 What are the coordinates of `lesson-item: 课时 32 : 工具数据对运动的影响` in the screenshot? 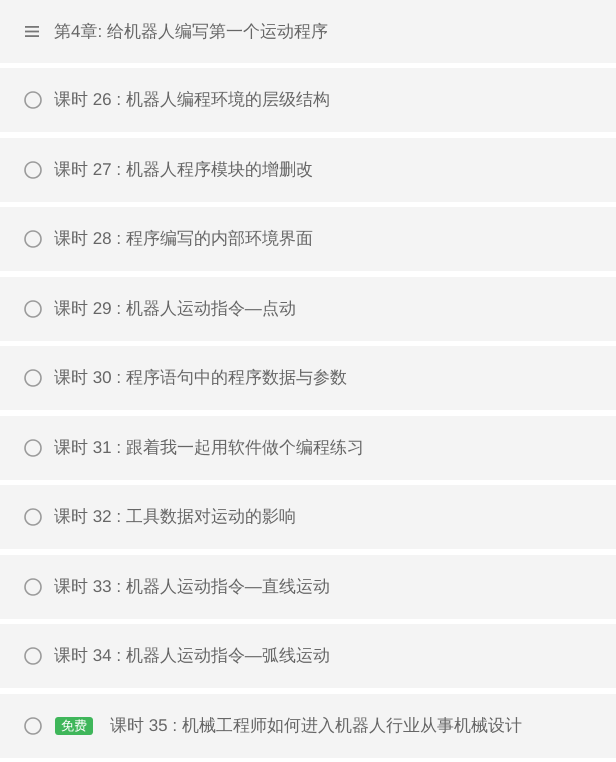 It's located at (308, 517).